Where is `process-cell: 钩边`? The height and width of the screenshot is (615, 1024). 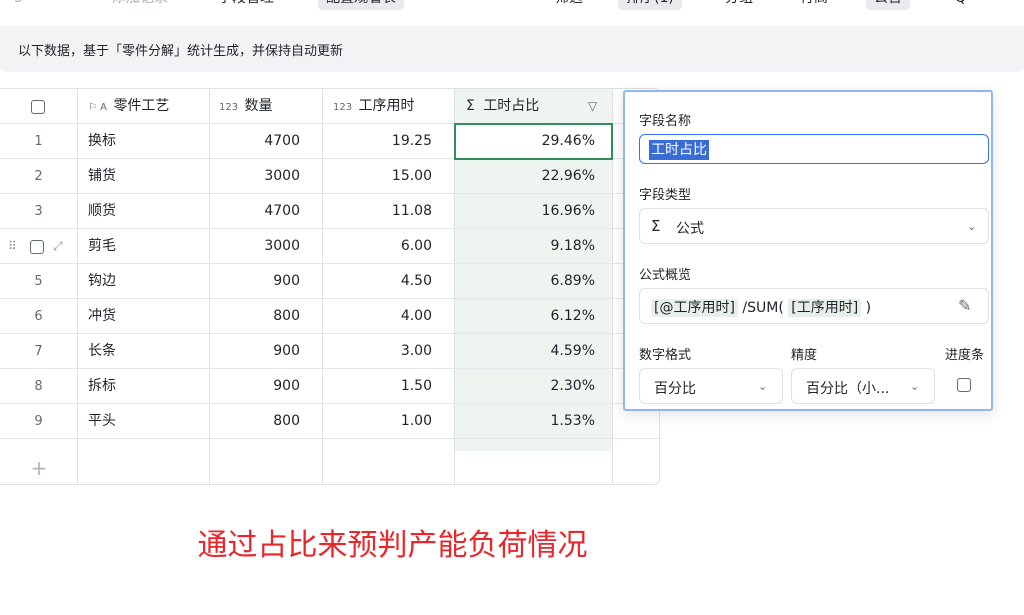 process-cell: 钩边 is located at coordinates (147, 281).